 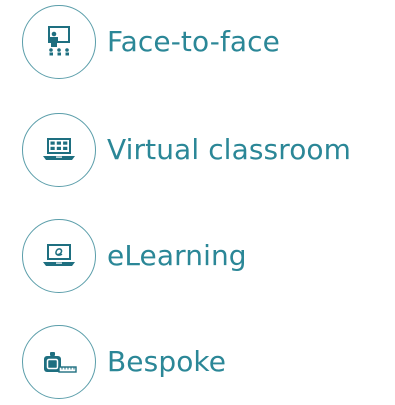 I want to click on laptop-elearning-icon, so click(x=59, y=255).